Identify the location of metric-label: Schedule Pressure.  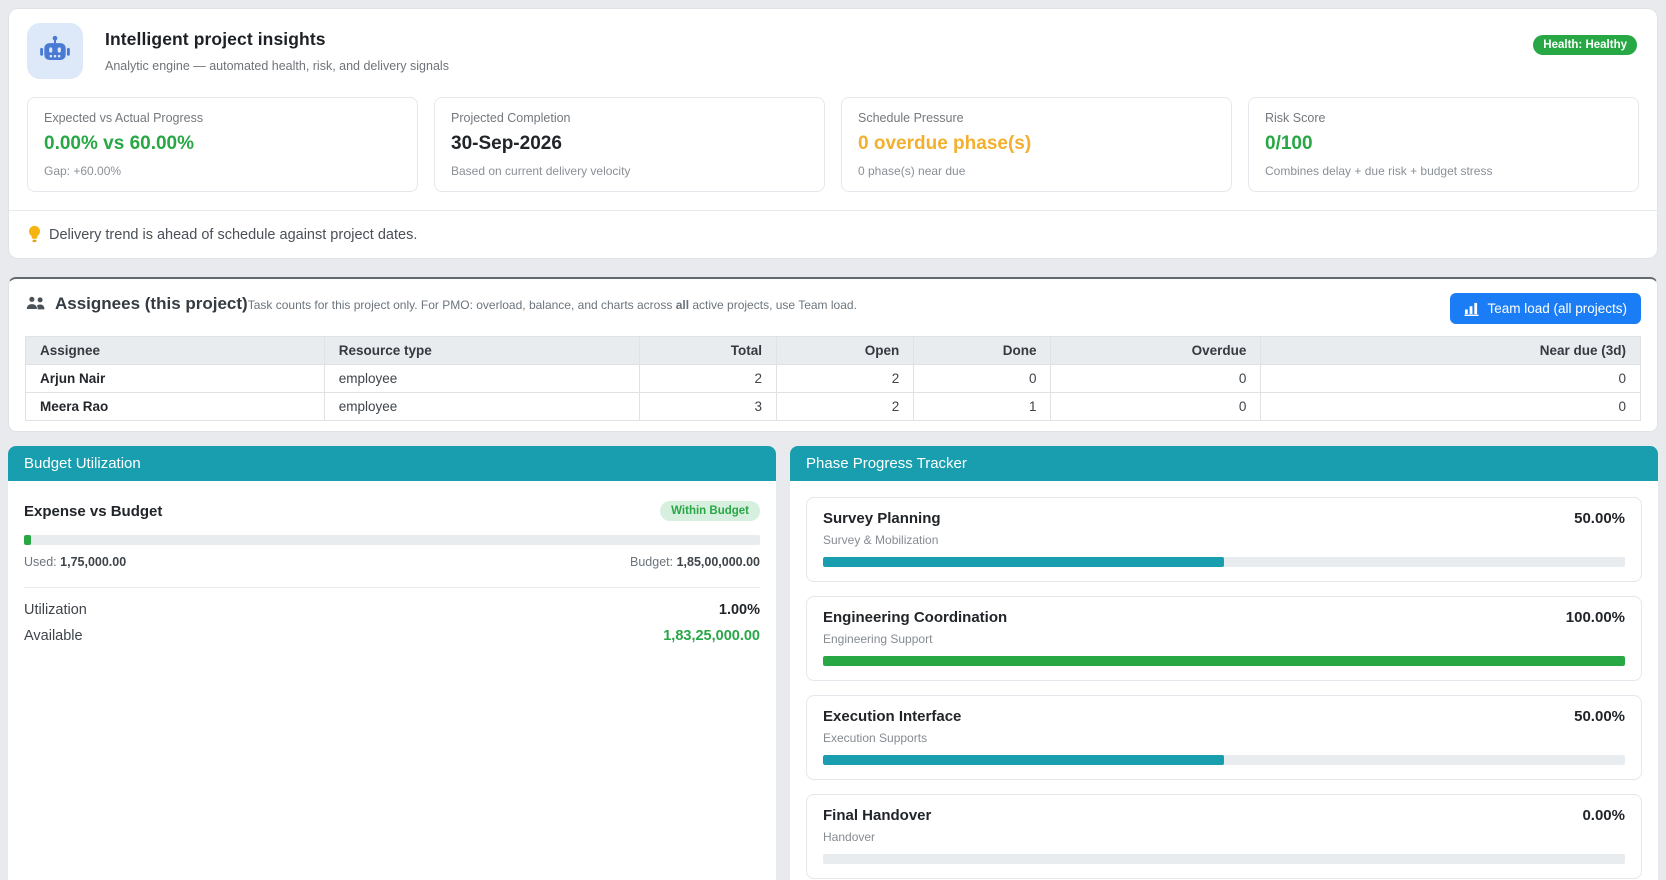
(911, 118).